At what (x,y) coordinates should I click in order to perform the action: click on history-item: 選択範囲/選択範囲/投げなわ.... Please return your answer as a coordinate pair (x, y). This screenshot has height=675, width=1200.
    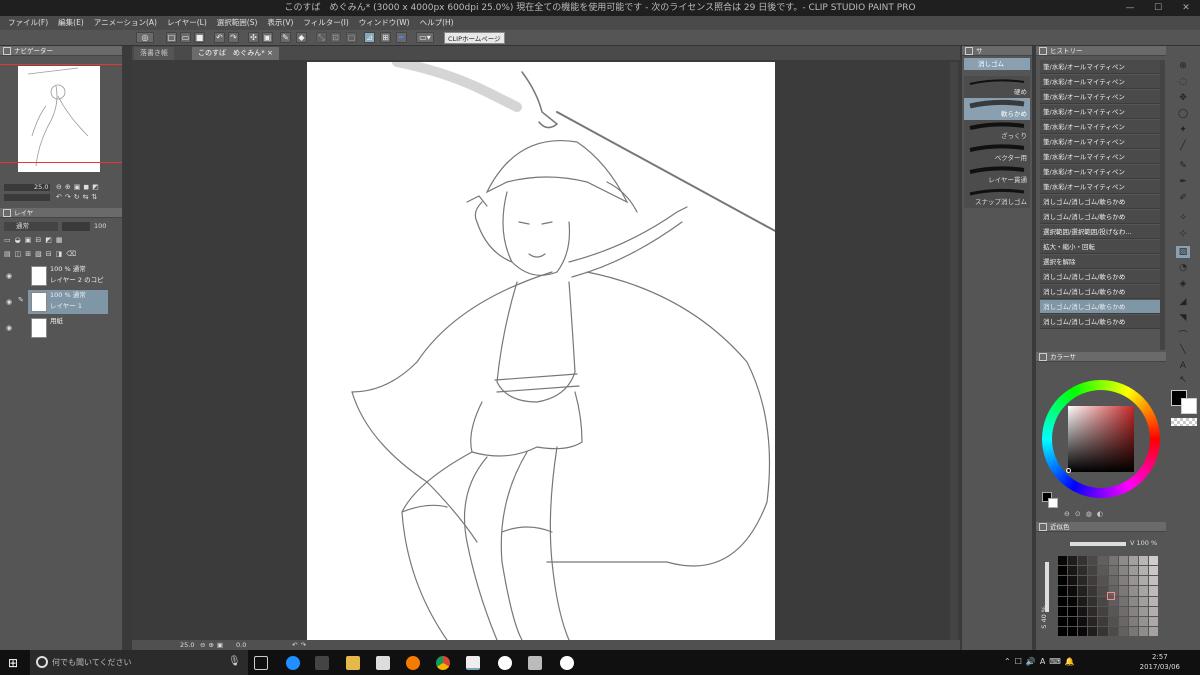
    Looking at the image, I should click on (1100, 232).